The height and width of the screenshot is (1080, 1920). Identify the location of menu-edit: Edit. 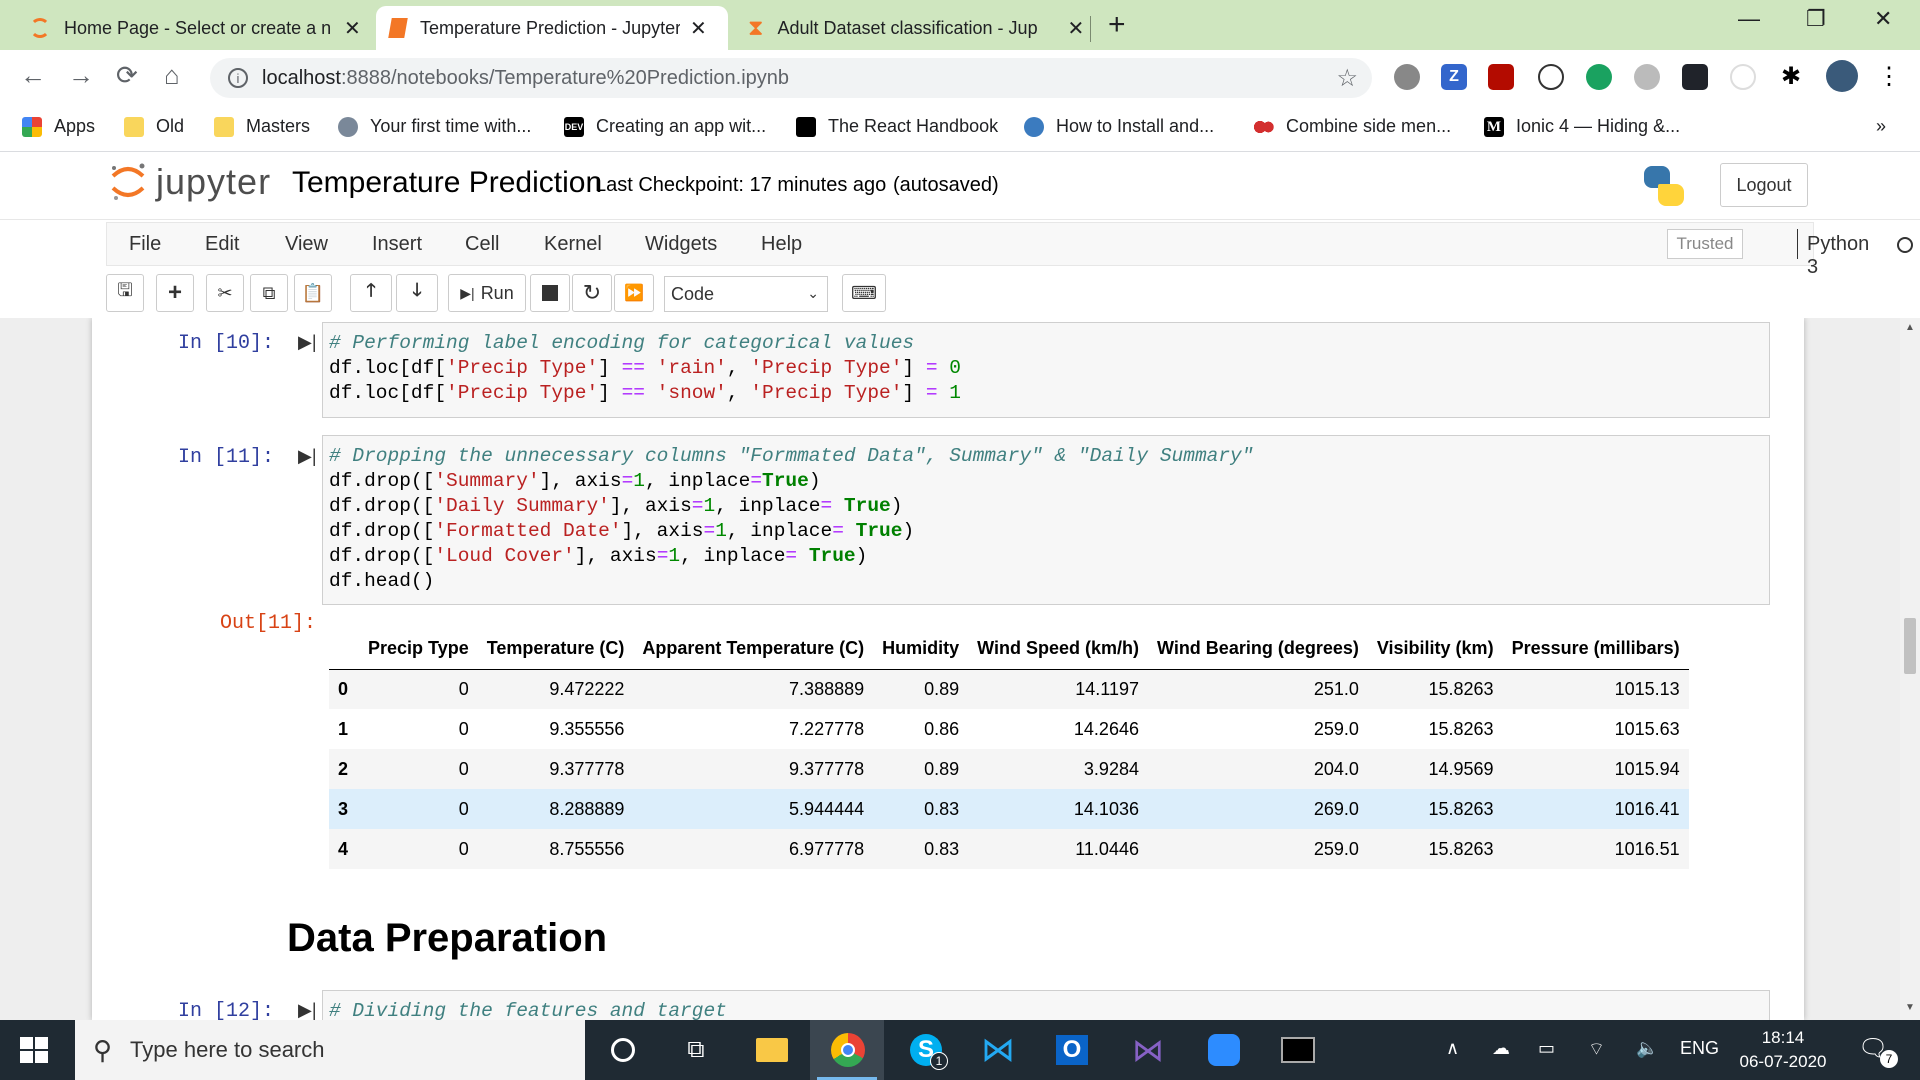
(222, 244).